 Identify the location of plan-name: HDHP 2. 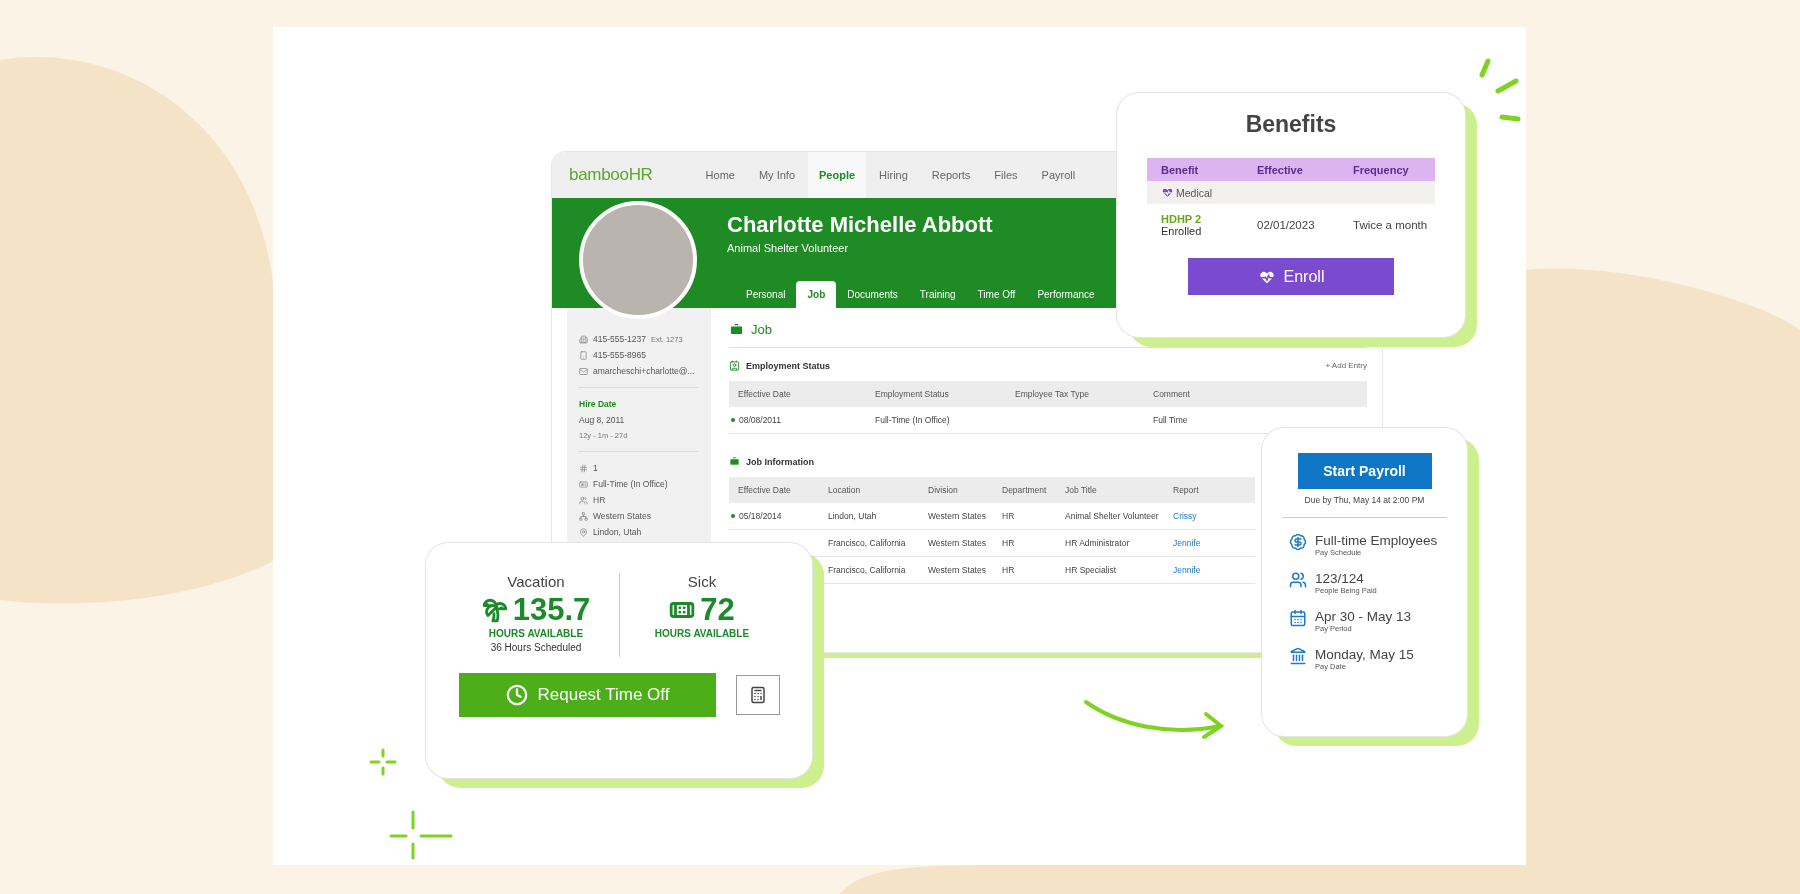
(1182, 219).